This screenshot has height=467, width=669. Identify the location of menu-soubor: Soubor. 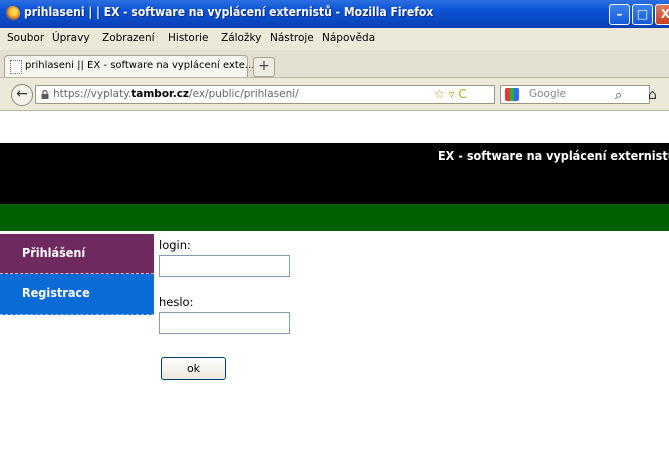
(25, 38).